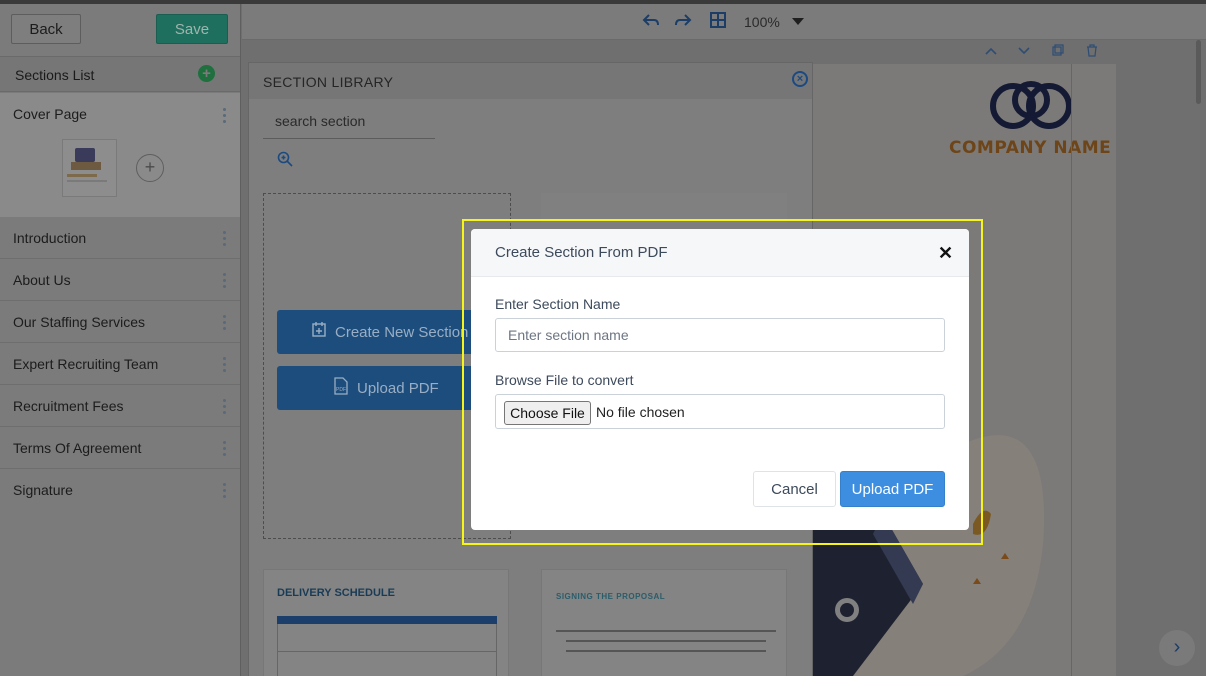 The image size is (1206, 676). I want to click on duplicate-icon, so click(1058, 51).